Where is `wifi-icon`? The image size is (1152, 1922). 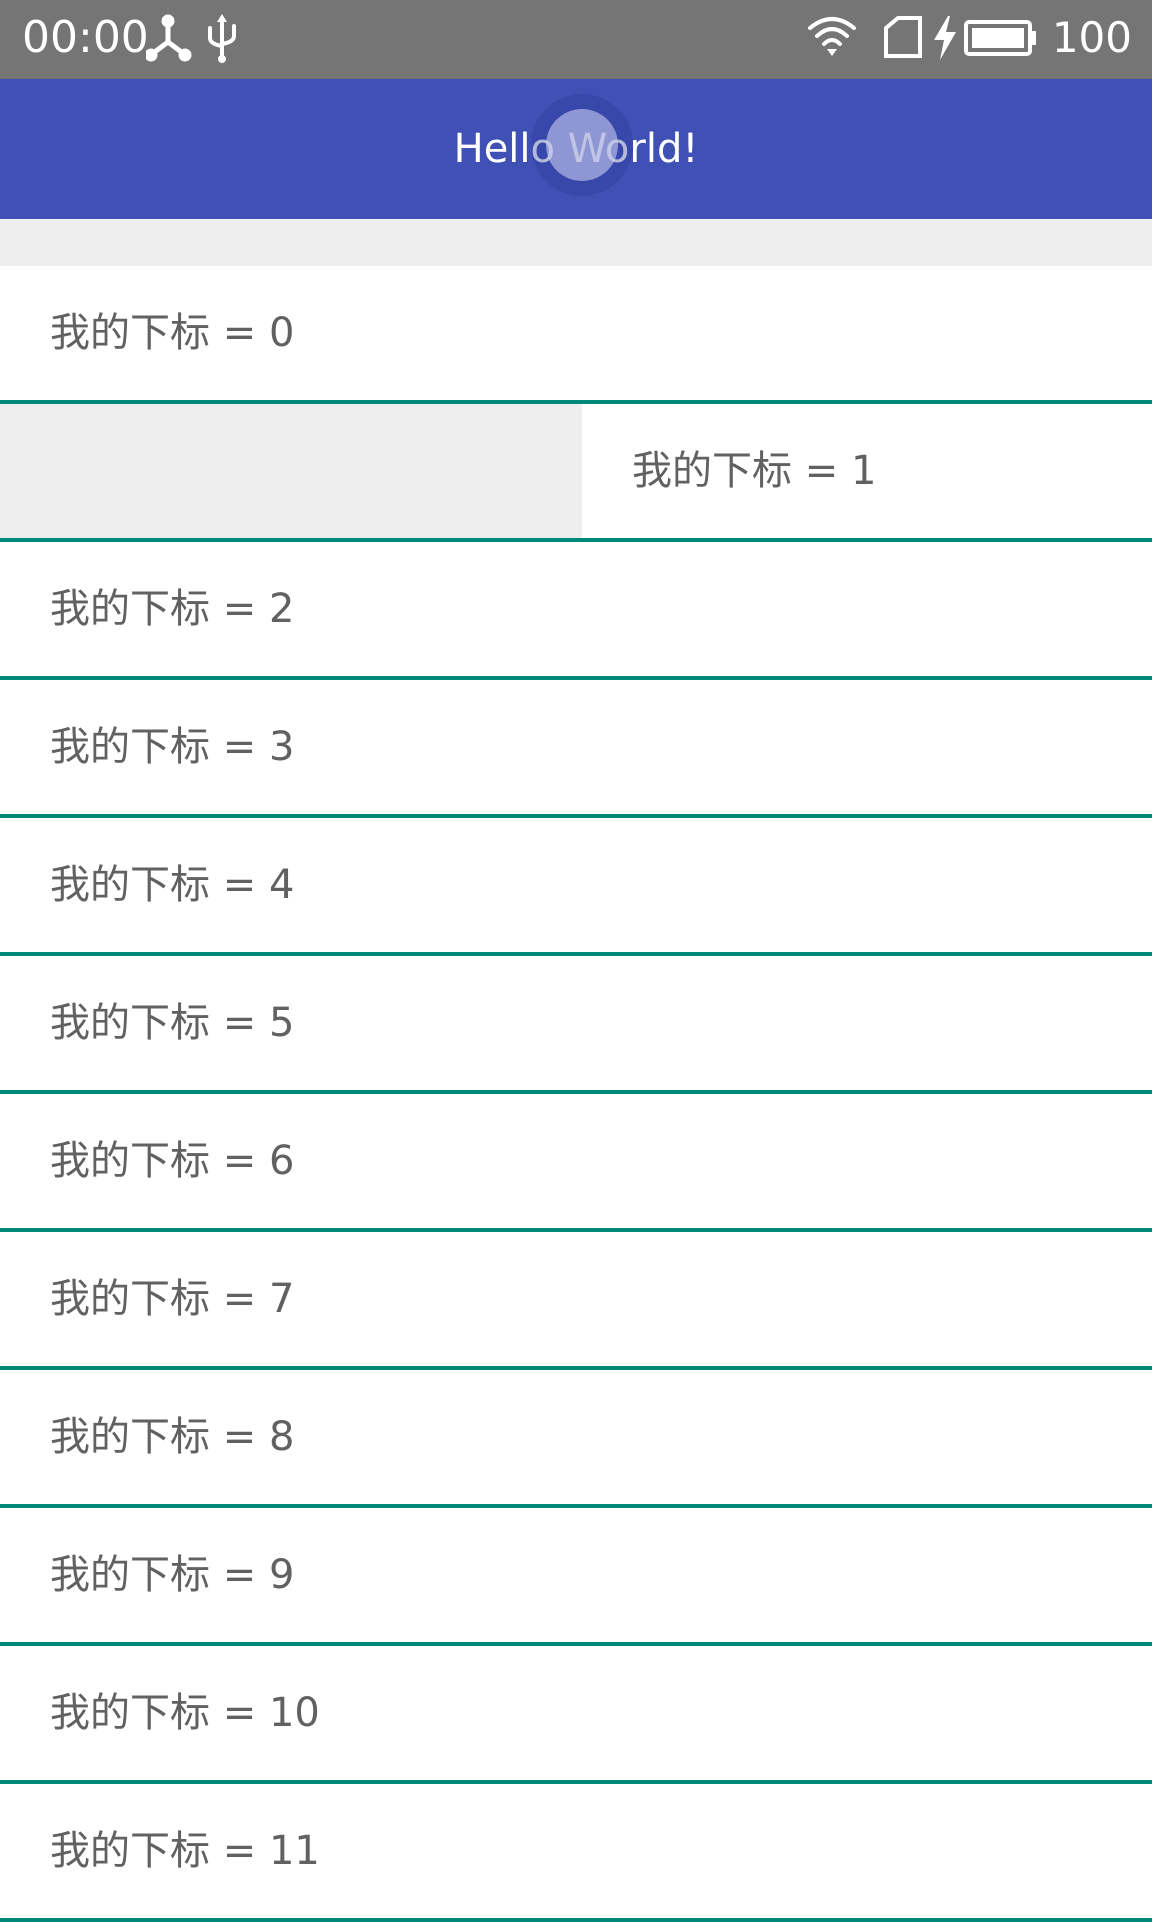 wifi-icon is located at coordinates (831, 36).